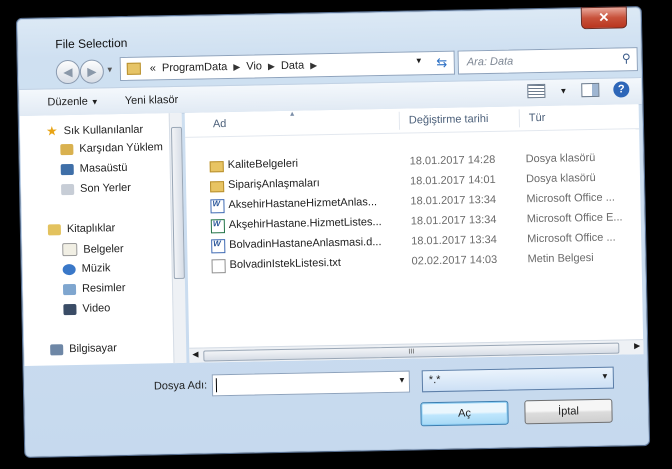 This screenshot has height=469, width=672. I want to click on file-type-select: *.* ▼, so click(518, 379).